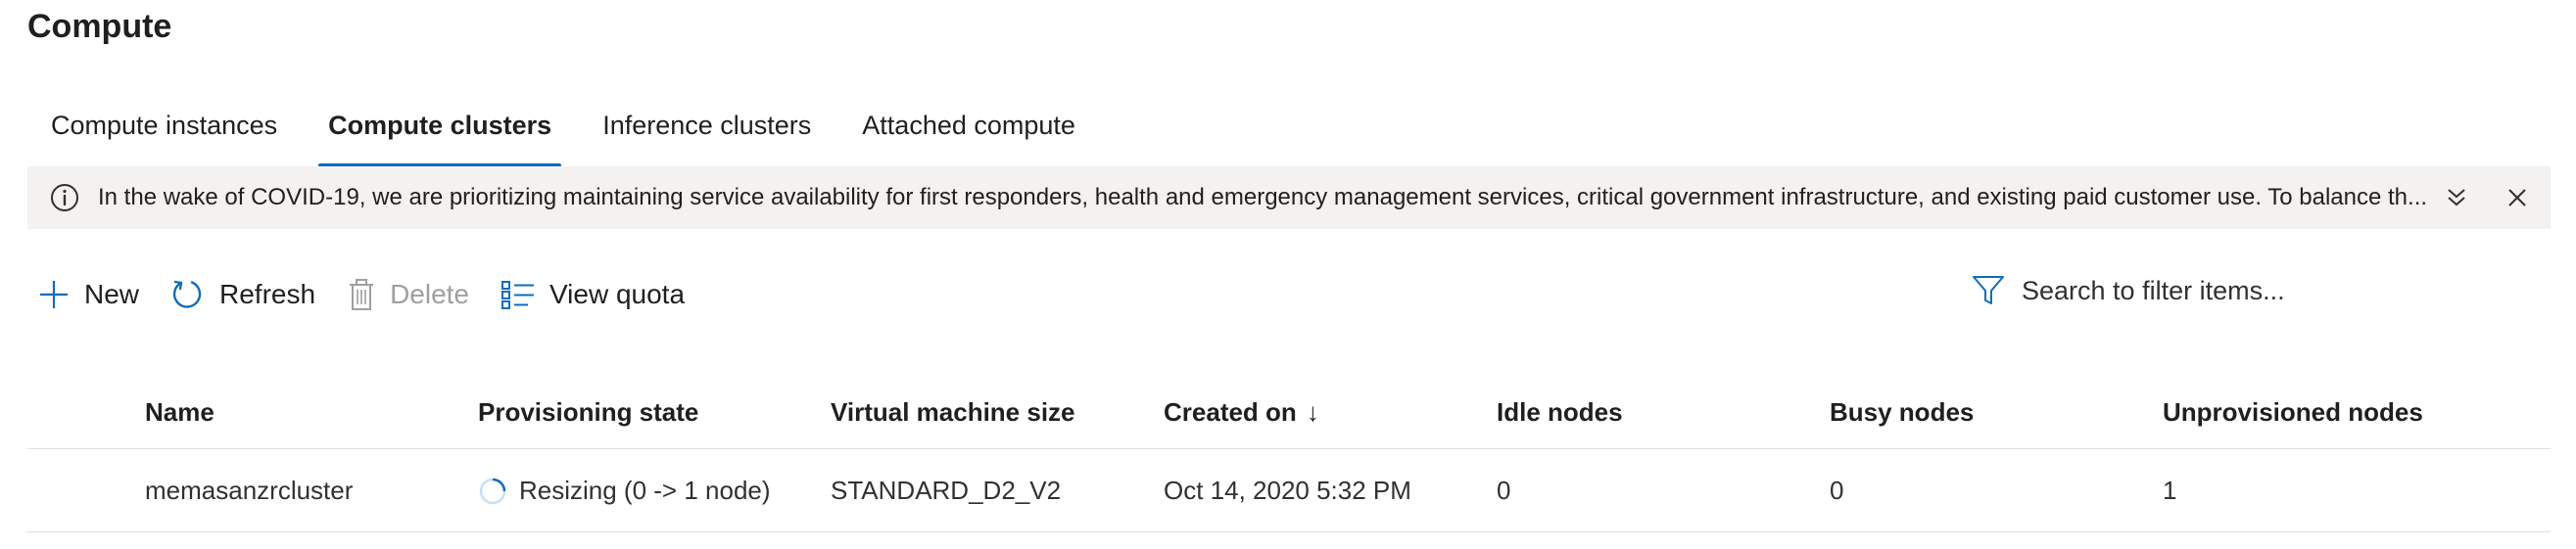  What do you see at coordinates (100, 26) in the screenshot?
I see `page-title: Compute` at bounding box center [100, 26].